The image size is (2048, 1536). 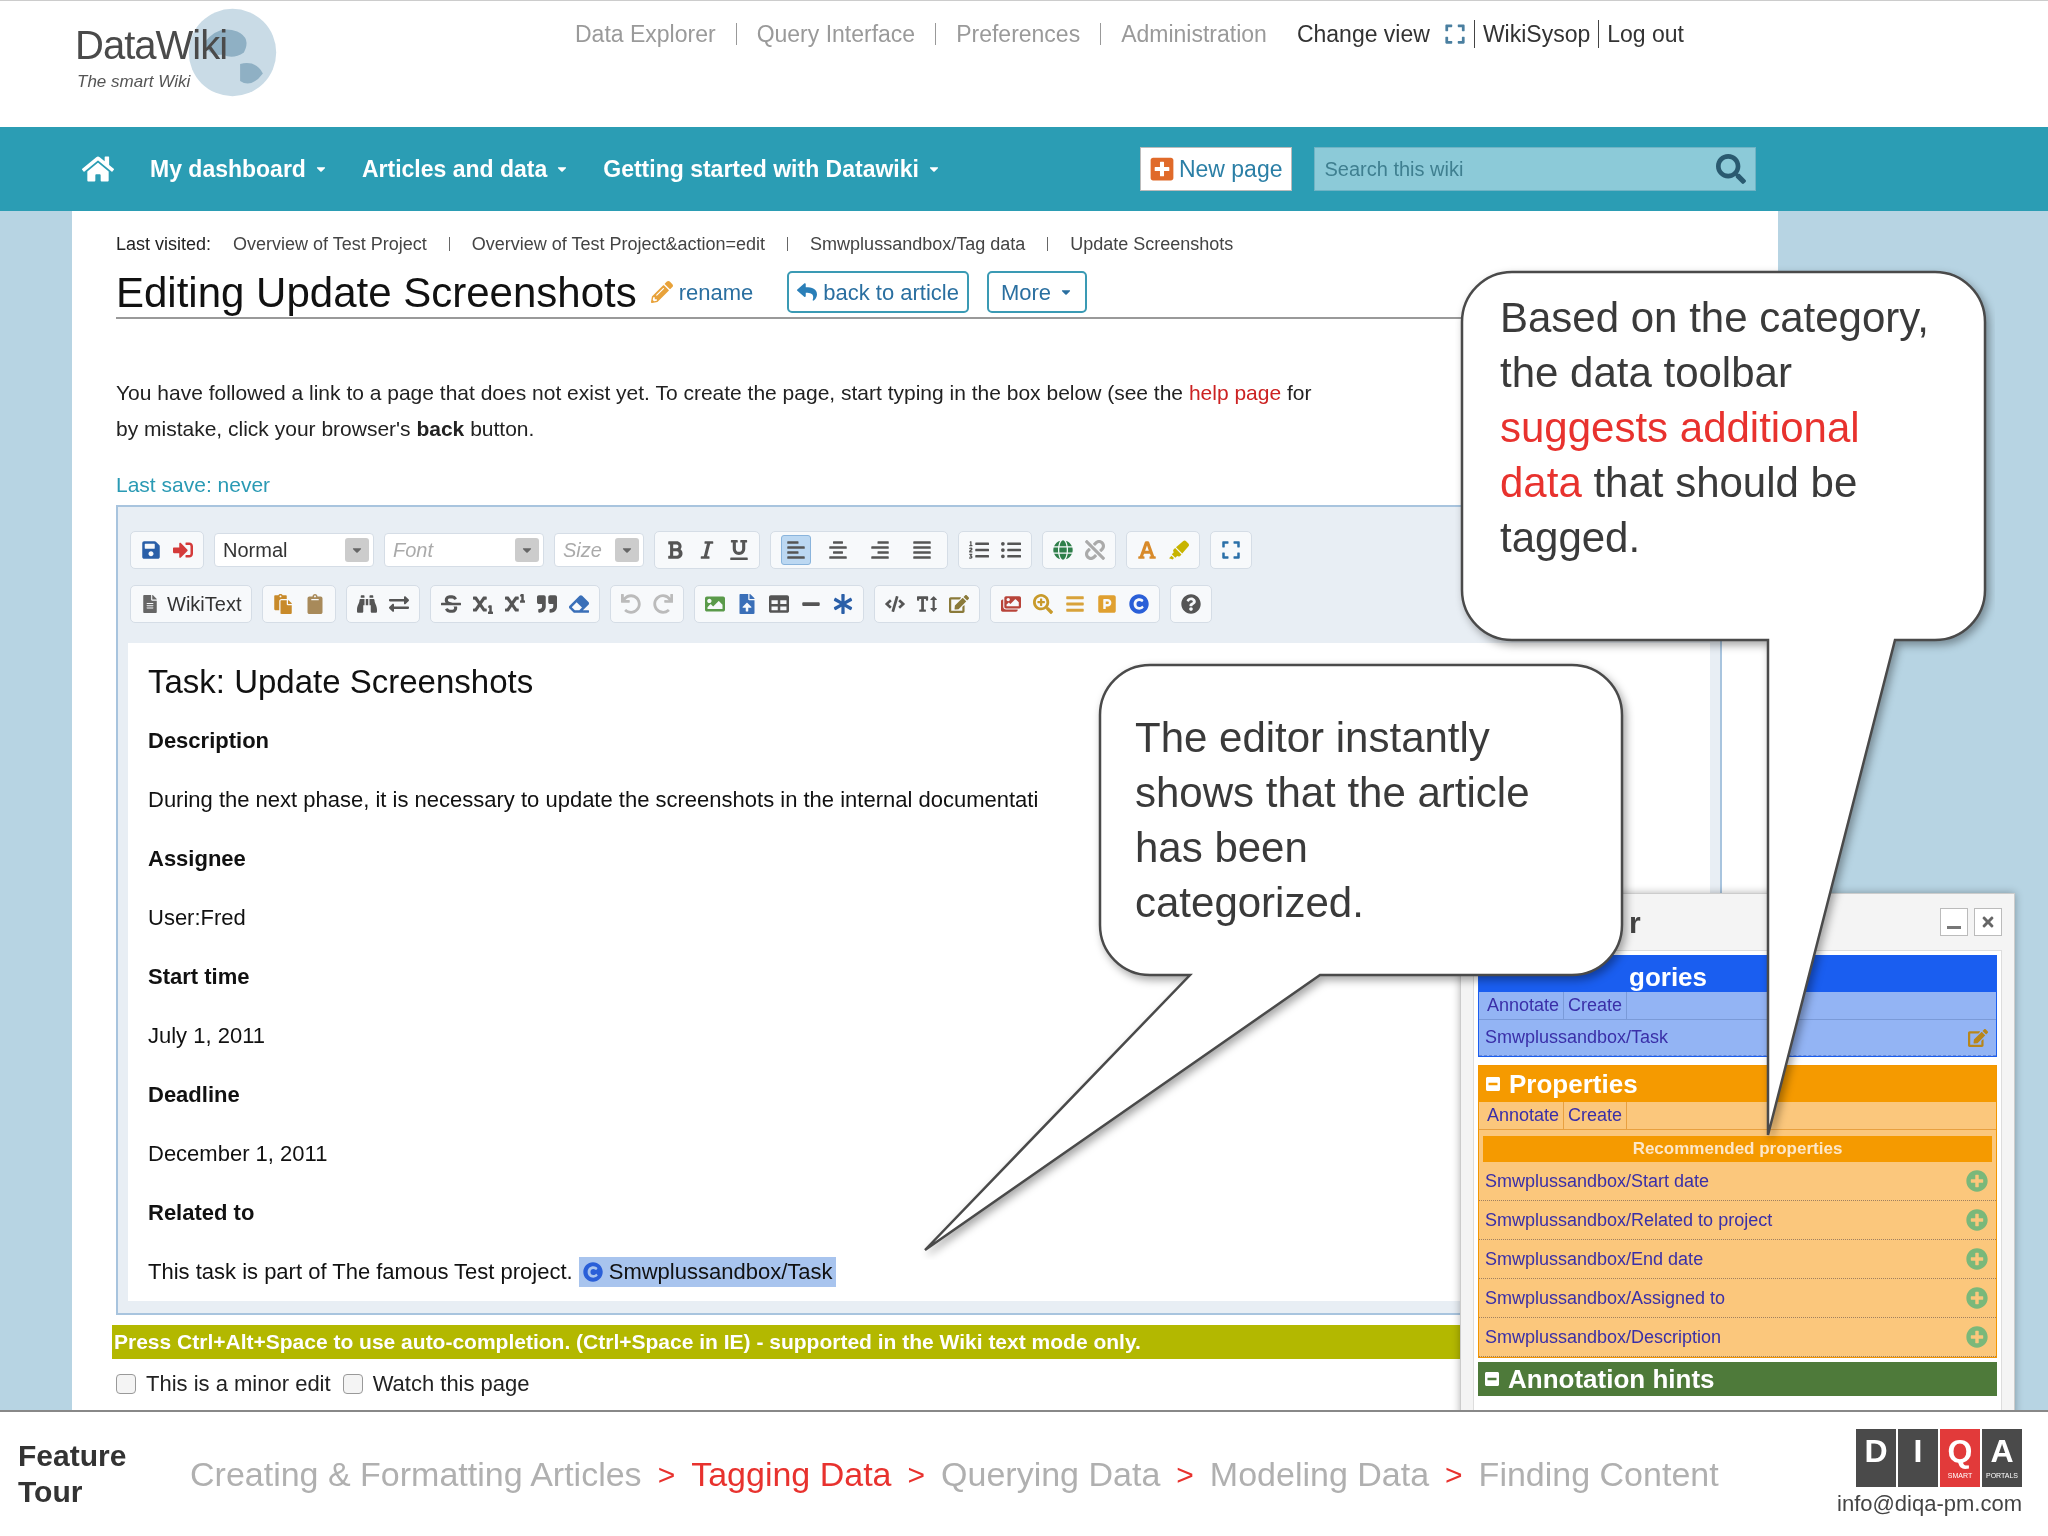 What do you see at coordinates (959, 604) in the screenshot?
I see `edit-icon` at bounding box center [959, 604].